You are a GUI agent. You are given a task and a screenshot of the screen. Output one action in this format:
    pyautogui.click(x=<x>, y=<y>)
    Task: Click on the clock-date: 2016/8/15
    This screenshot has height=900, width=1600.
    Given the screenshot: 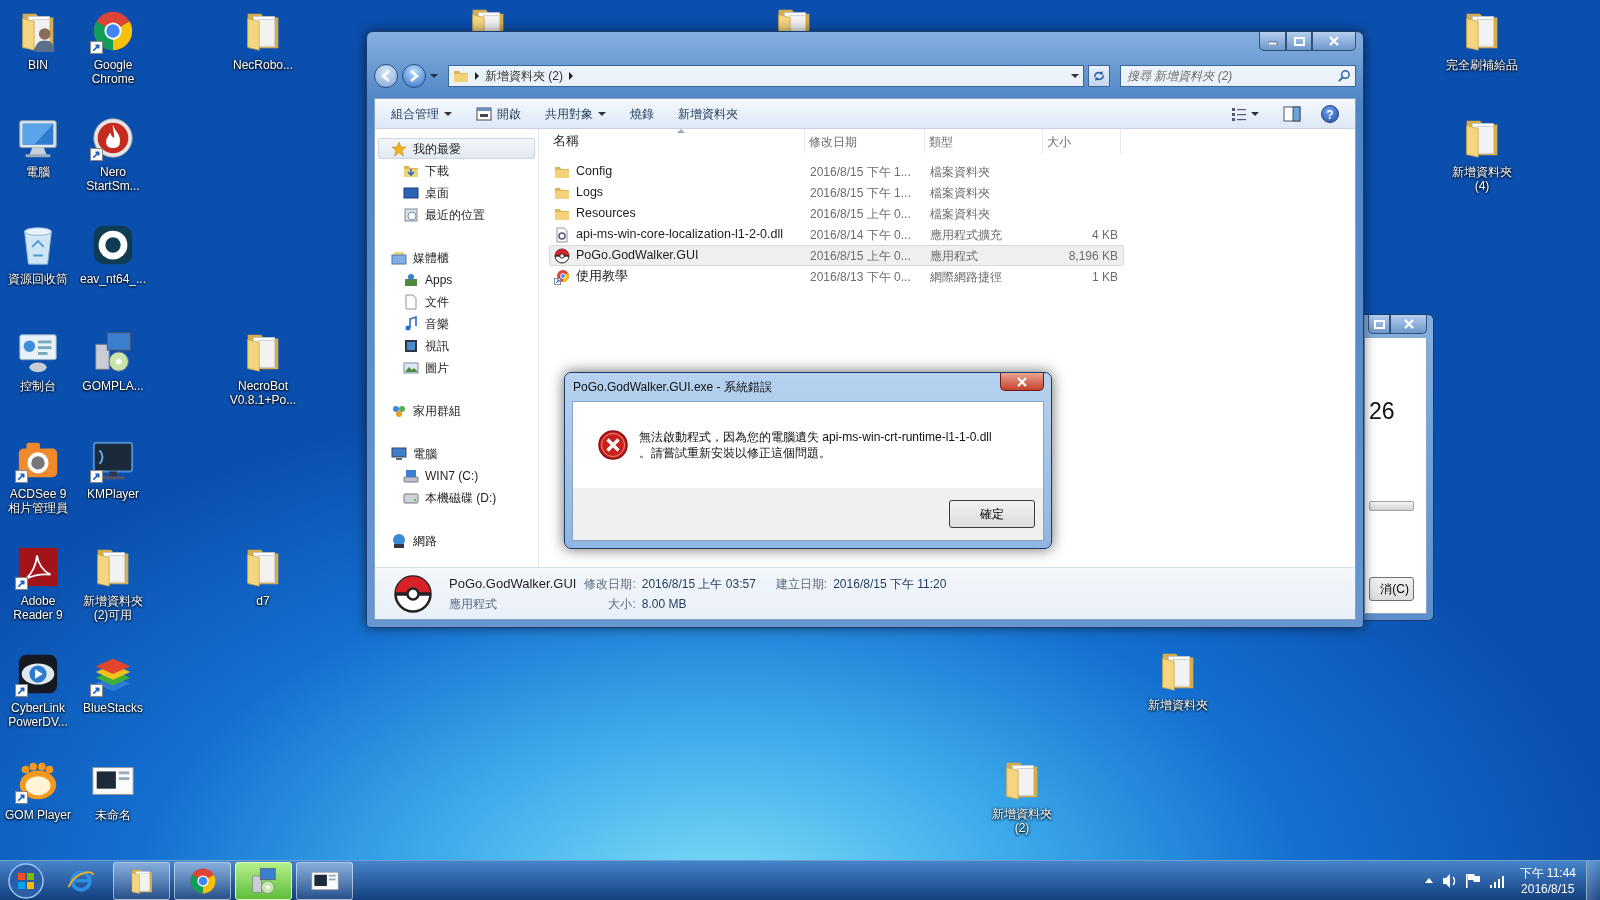 What is the action you would take?
    pyautogui.click(x=1547, y=888)
    